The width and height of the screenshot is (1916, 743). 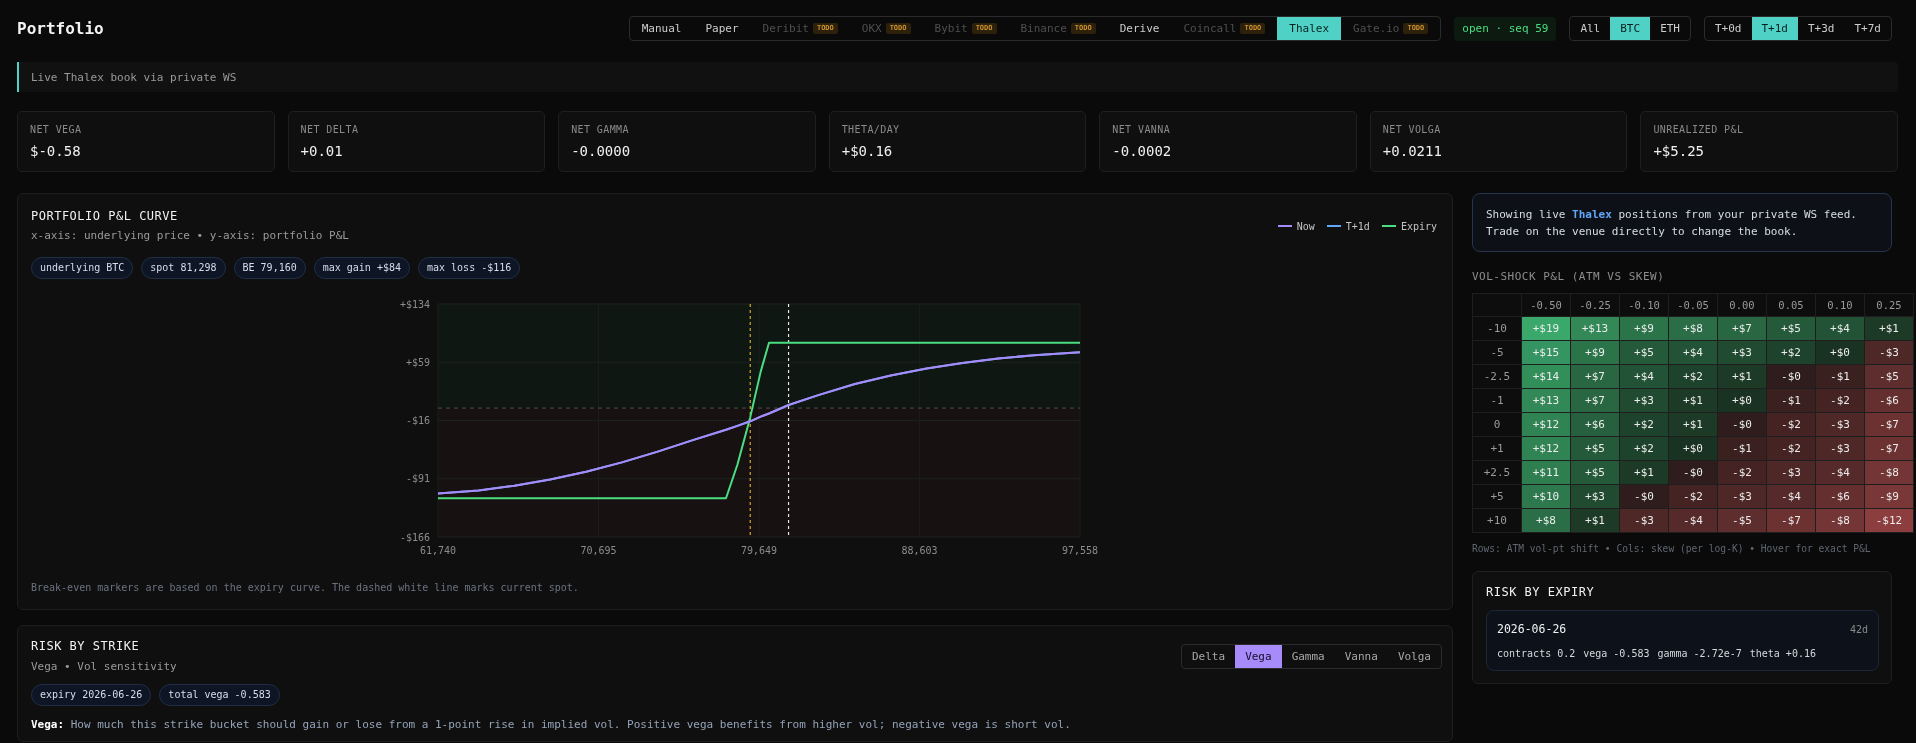 What do you see at coordinates (417, 362) in the screenshot?
I see `y-axis-label: +$59` at bounding box center [417, 362].